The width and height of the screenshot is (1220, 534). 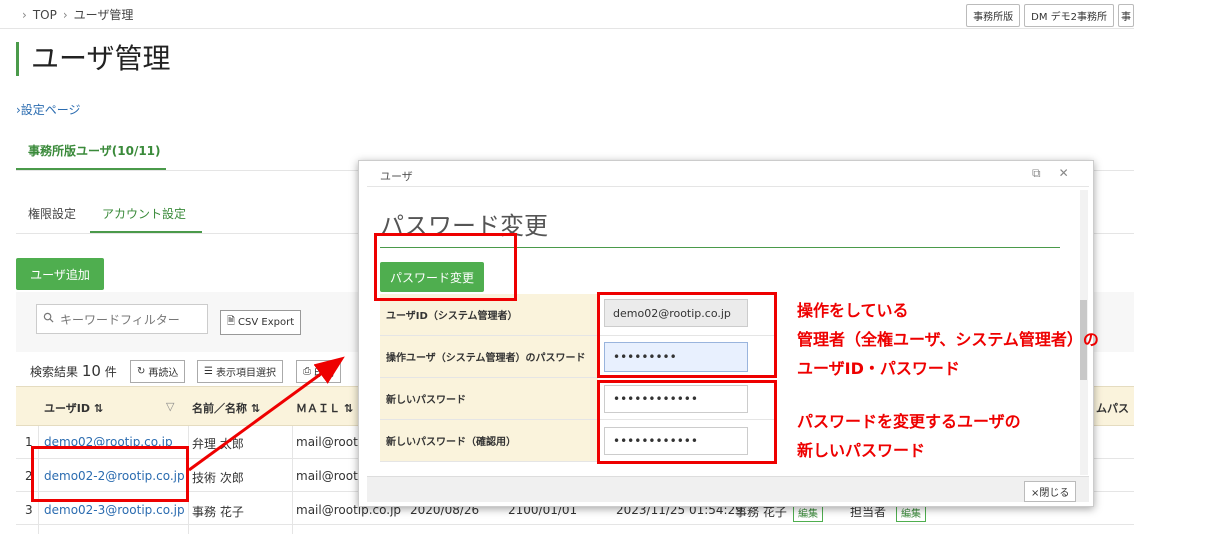 I want to click on annotation-line: ユーザID・パスワード, so click(x=878, y=368).